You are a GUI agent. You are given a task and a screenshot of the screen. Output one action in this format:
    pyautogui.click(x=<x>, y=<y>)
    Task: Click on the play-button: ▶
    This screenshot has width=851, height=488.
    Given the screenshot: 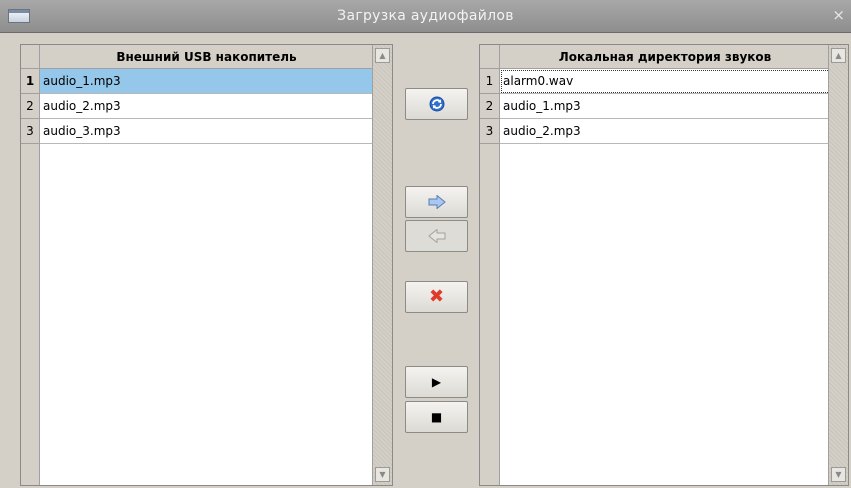 What is the action you would take?
    pyautogui.click(x=436, y=382)
    